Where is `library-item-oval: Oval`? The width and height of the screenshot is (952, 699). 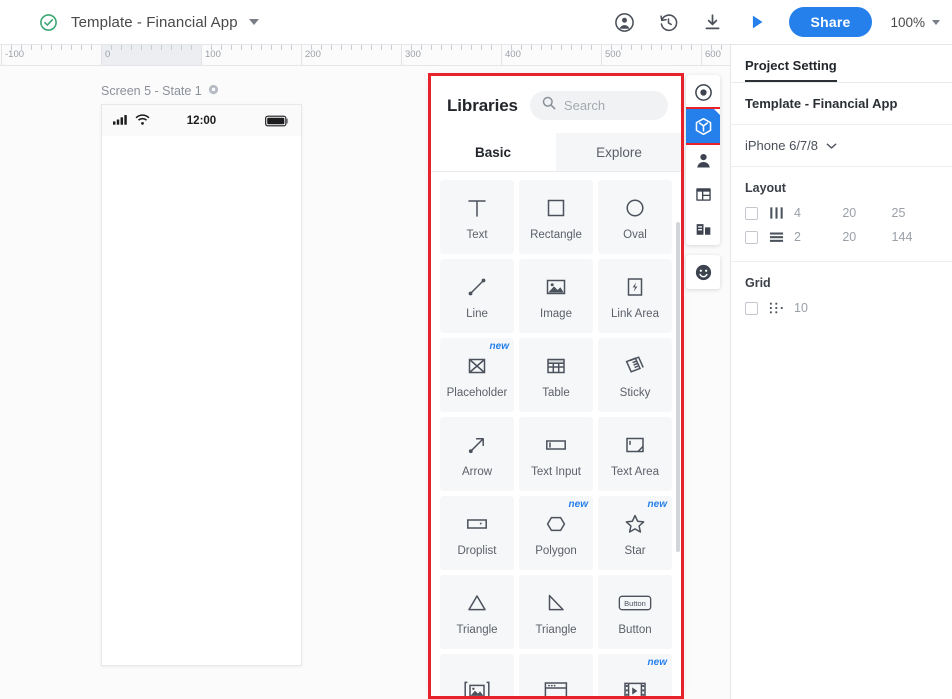
library-item-oval: Oval is located at coordinates (635, 217).